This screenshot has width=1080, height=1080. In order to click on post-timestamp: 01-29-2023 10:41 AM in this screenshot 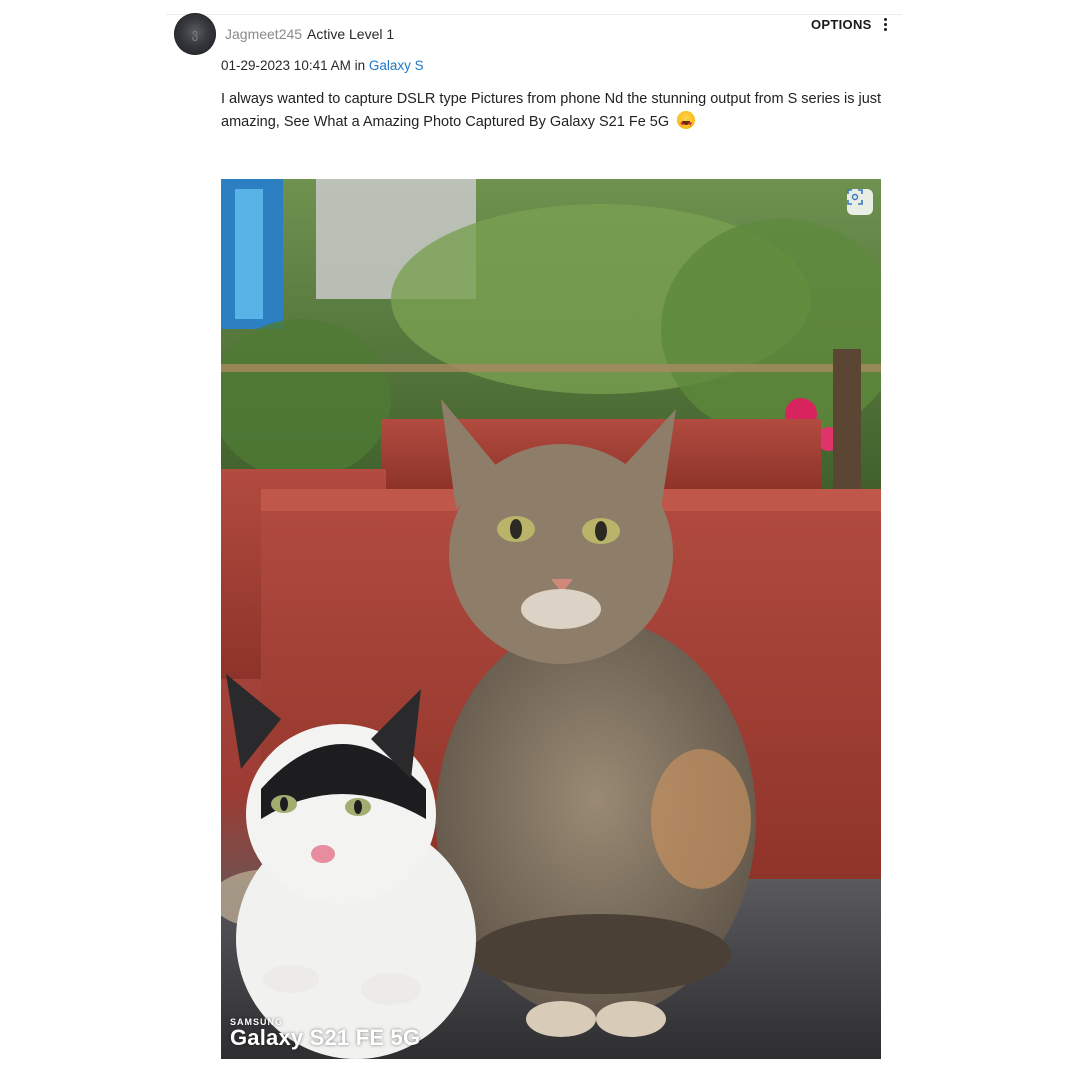, I will do `click(286, 65)`.